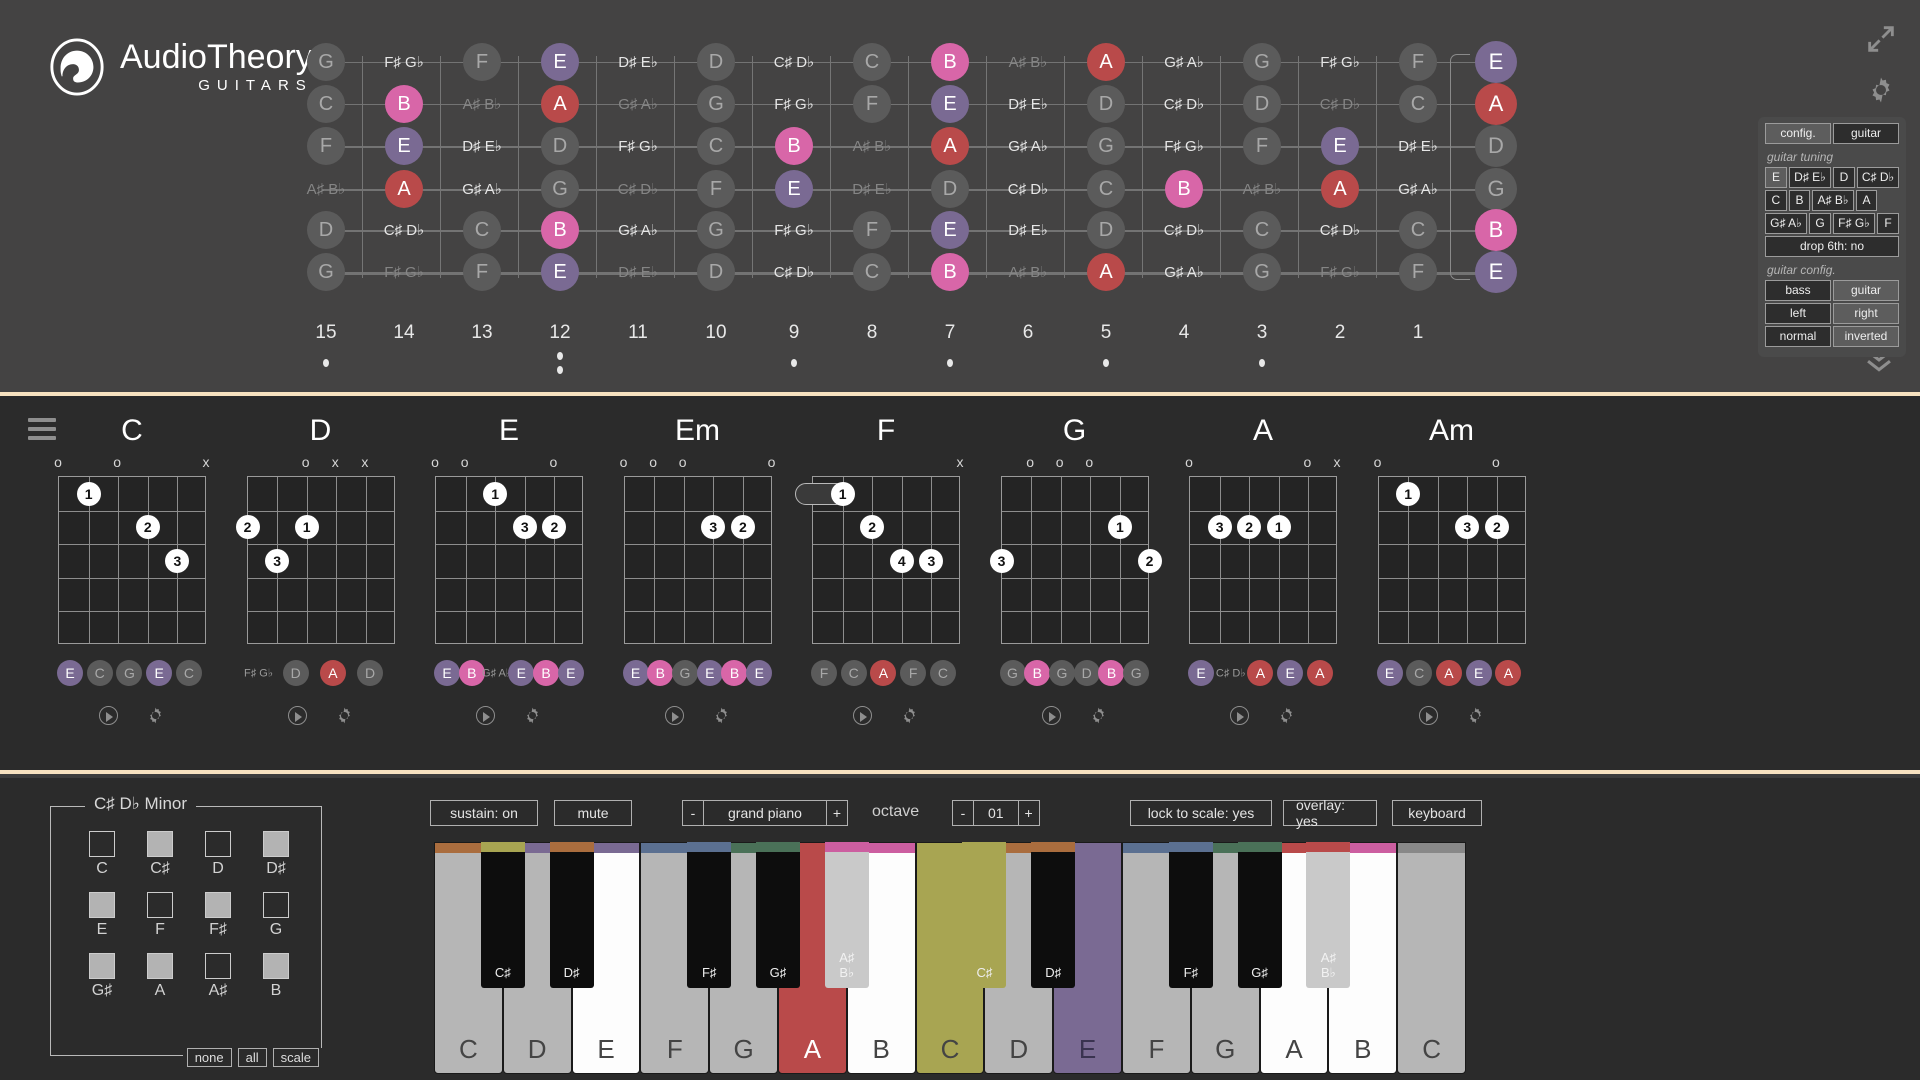 The width and height of the screenshot is (1920, 1080). What do you see at coordinates (1184, 104) in the screenshot?
I see `fretboard-note-label: C♯ D♭` at bounding box center [1184, 104].